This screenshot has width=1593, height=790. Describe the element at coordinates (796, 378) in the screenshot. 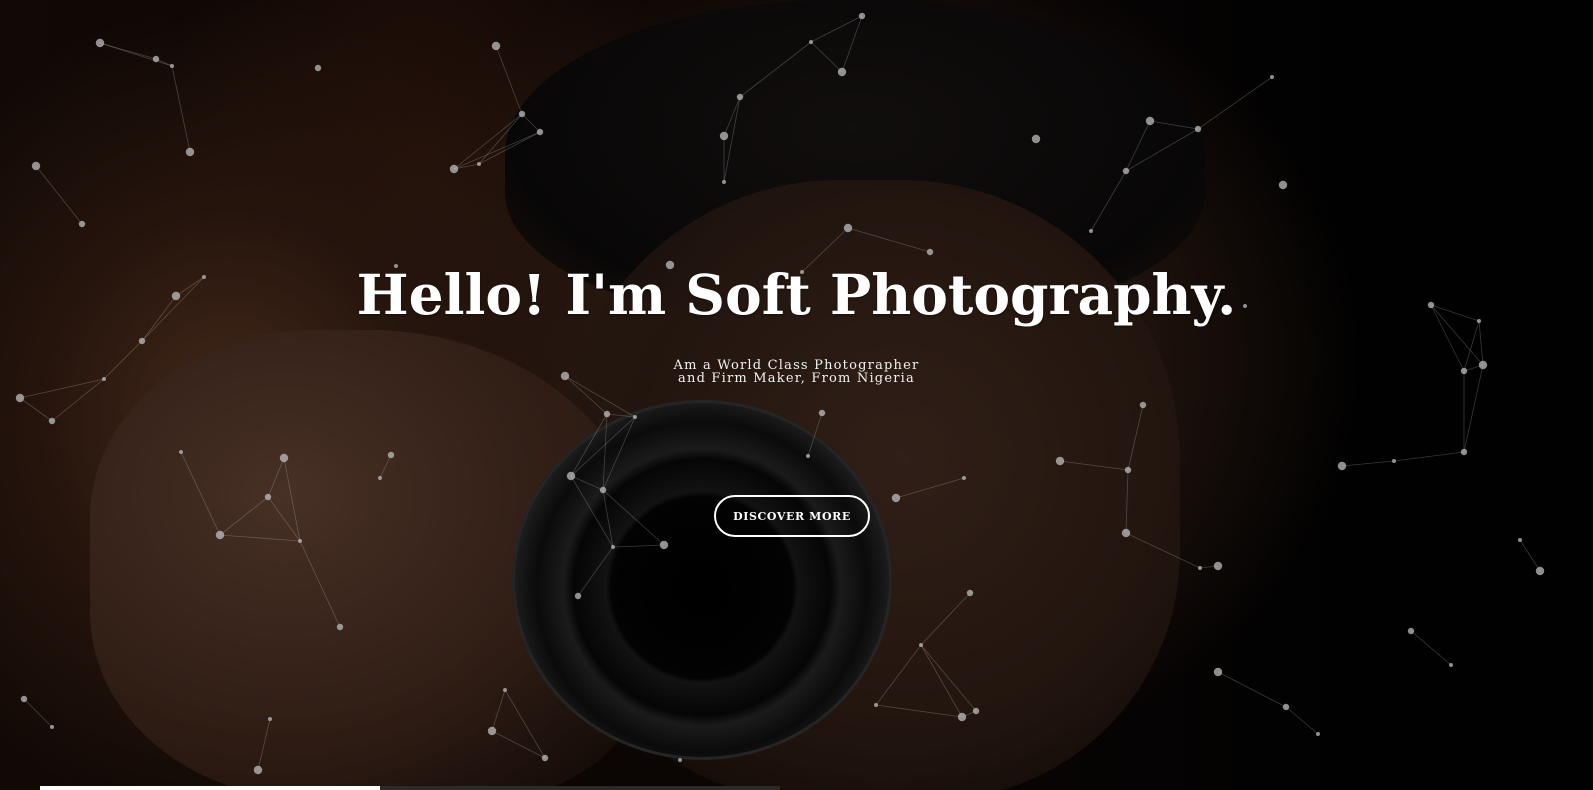

I see `hero-subtitle-line-2: and Firm Maker, From Nigeria` at that location.